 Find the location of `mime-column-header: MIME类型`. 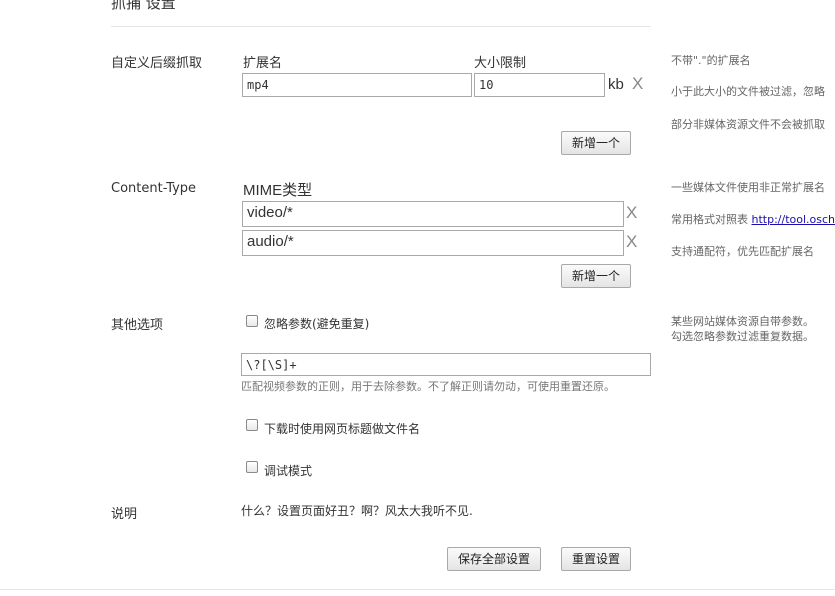

mime-column-header: MIME类型 is located at coordinates (278, 190).